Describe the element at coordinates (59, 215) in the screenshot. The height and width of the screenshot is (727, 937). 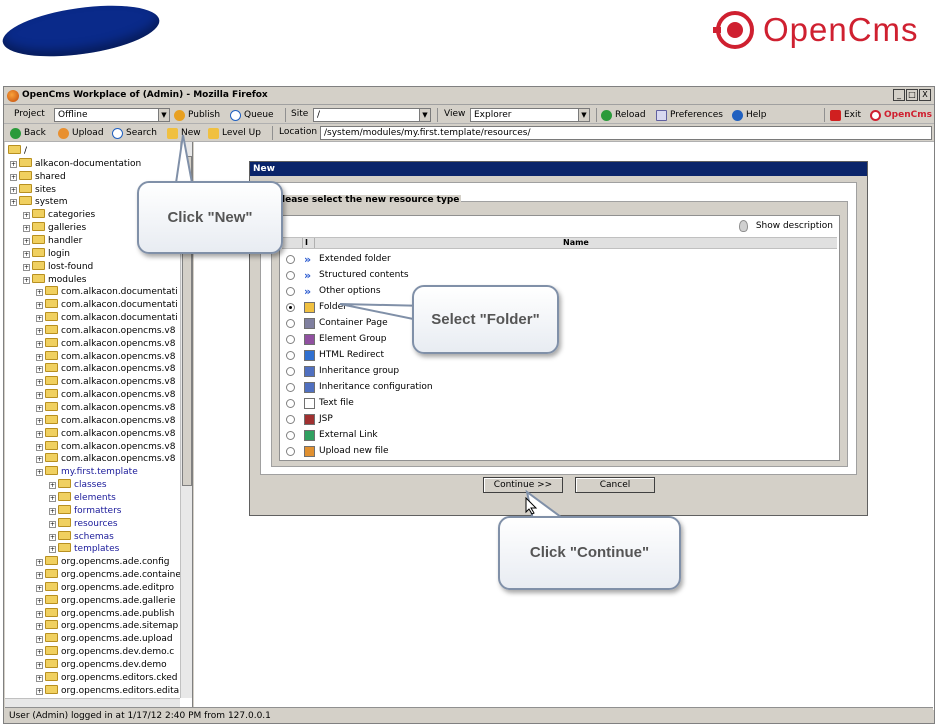
I see `tree-item: + categories` at that location.